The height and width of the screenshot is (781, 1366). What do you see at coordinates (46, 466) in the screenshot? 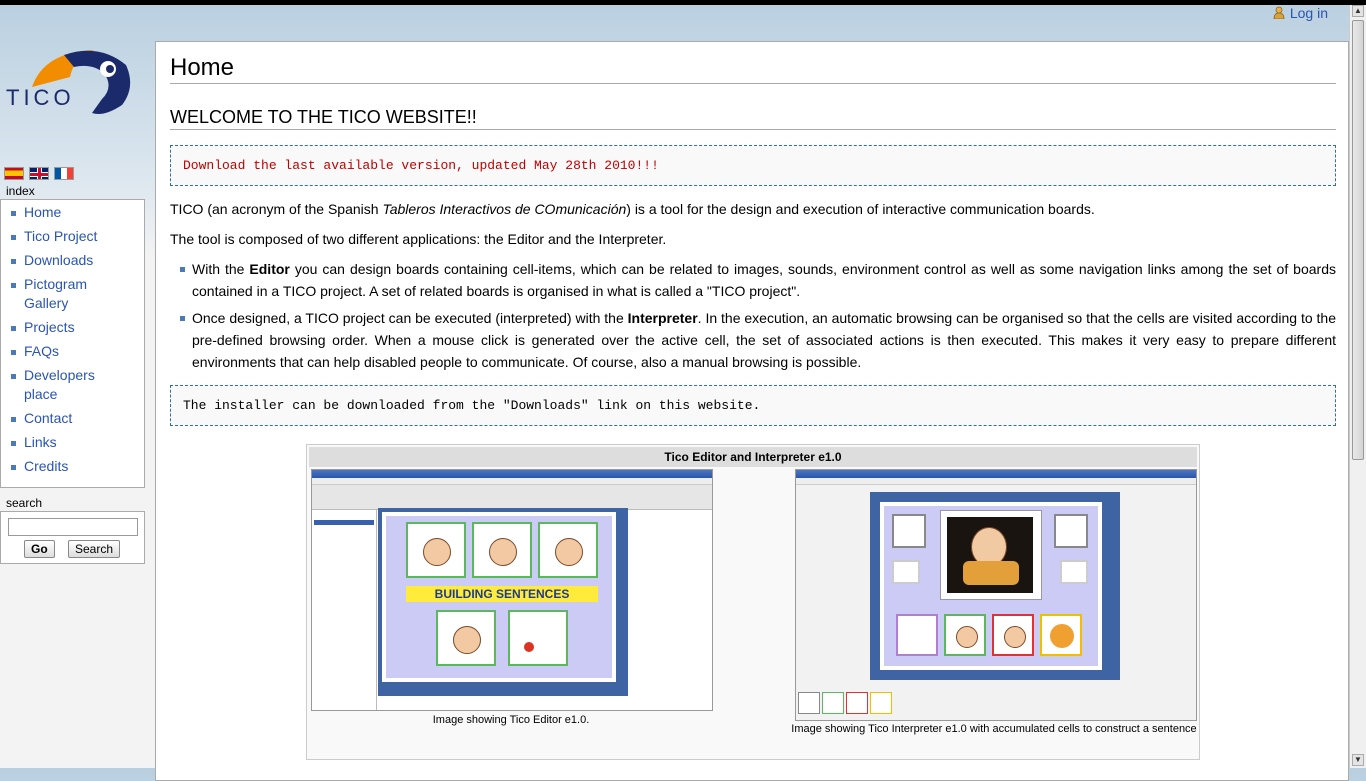
I see `sidebar-link: Credits` at bounding box center [46, 466].